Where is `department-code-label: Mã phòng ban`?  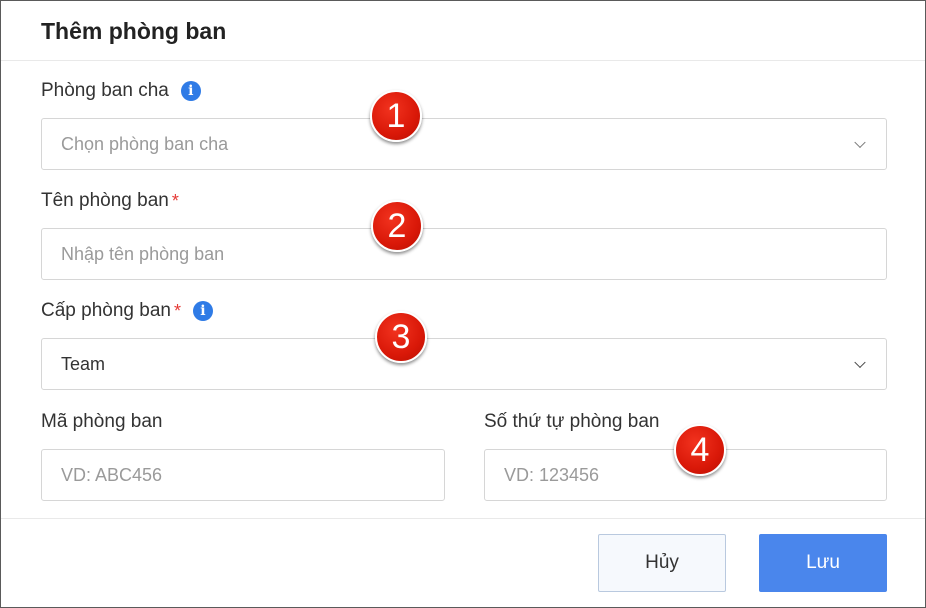 department-code-label: Mã phòng ban is located at coordinates (102, 422).